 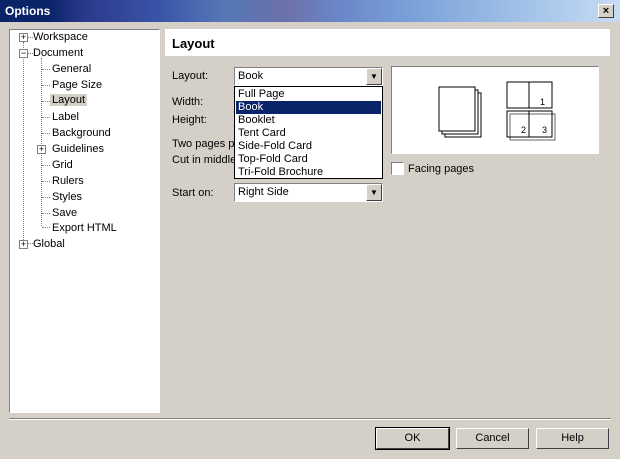 What do you see at coordinates (203, 144) in the screenshot?
I see `two-pages-label: Two pages p` at bounding box center [203, 144].